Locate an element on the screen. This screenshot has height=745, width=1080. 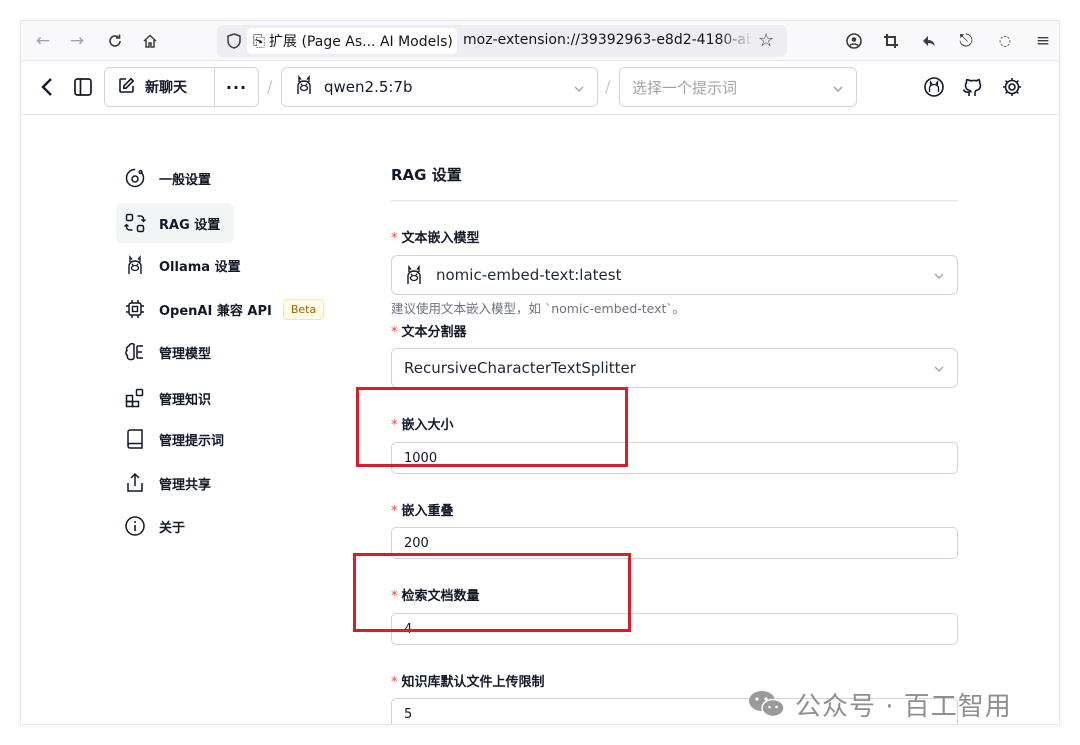
sidebar-item-label: 管理知识 is located at coordinates (185, 400).